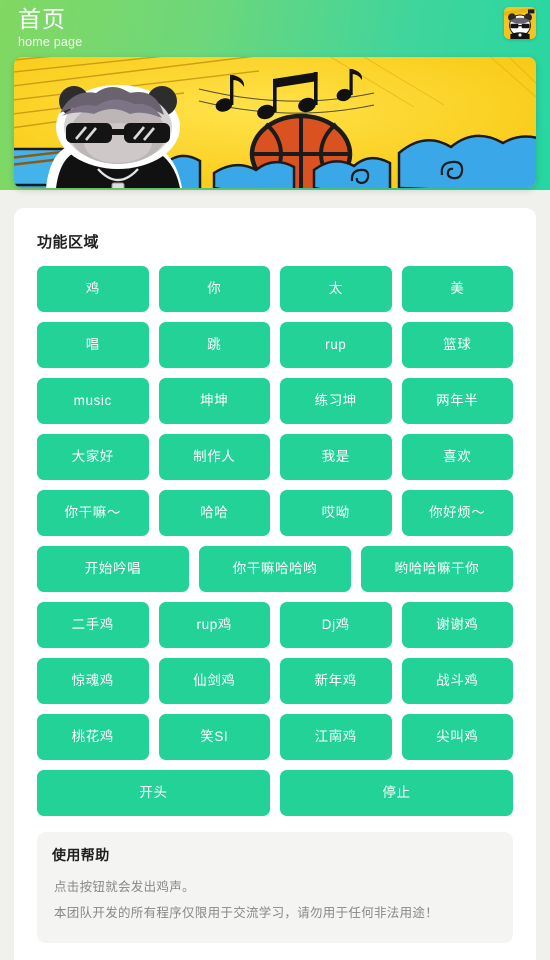 Image resolution: width=550 pixels, height=960 pixels. What do you see at coordinates (336, 345) in the screenshot?
I see `function-button: rup` at bounding box center [336, 345].